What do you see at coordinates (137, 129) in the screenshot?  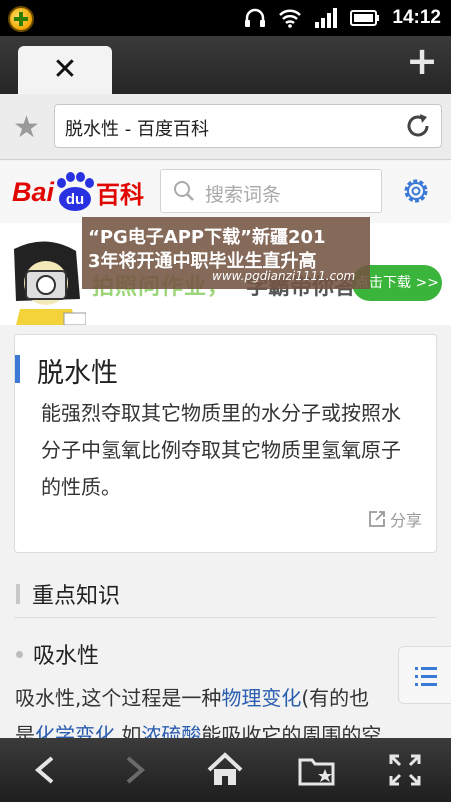 I see `url-text: 脱水性 - 百度百科` at bounding box center [137, 129].